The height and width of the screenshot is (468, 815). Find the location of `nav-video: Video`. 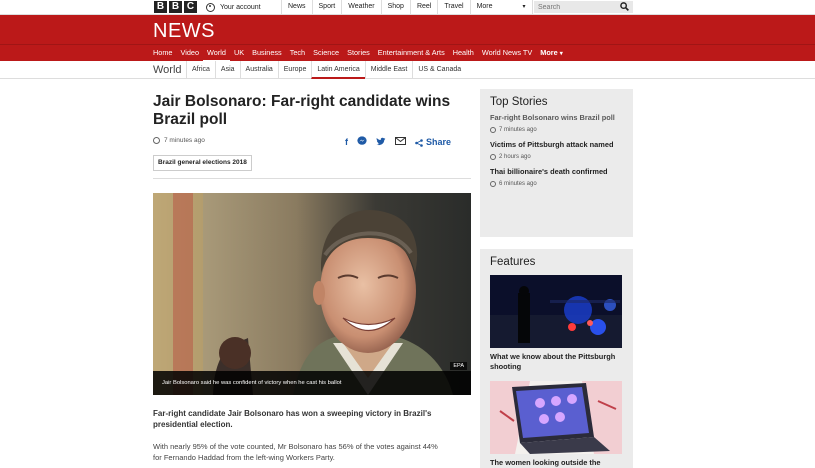

nav-video: Video is located at coordinates (189, 53).